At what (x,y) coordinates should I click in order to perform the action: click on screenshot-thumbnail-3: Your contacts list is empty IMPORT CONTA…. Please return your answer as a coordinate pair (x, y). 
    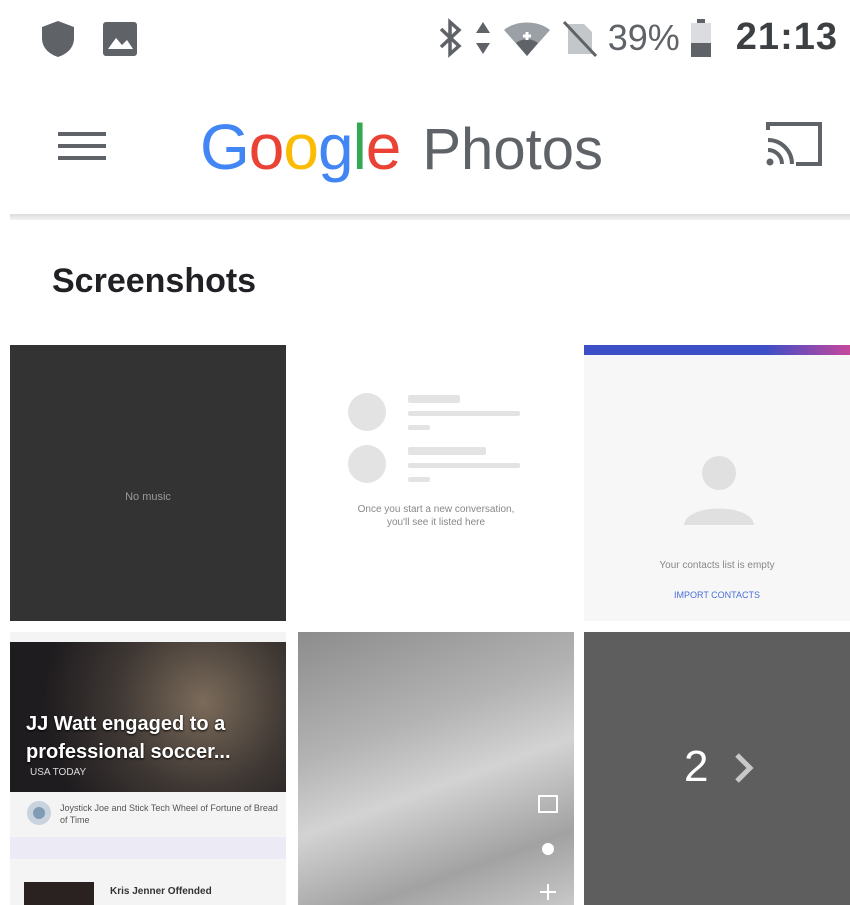
    Looking at the image, I should click on (717, 483).